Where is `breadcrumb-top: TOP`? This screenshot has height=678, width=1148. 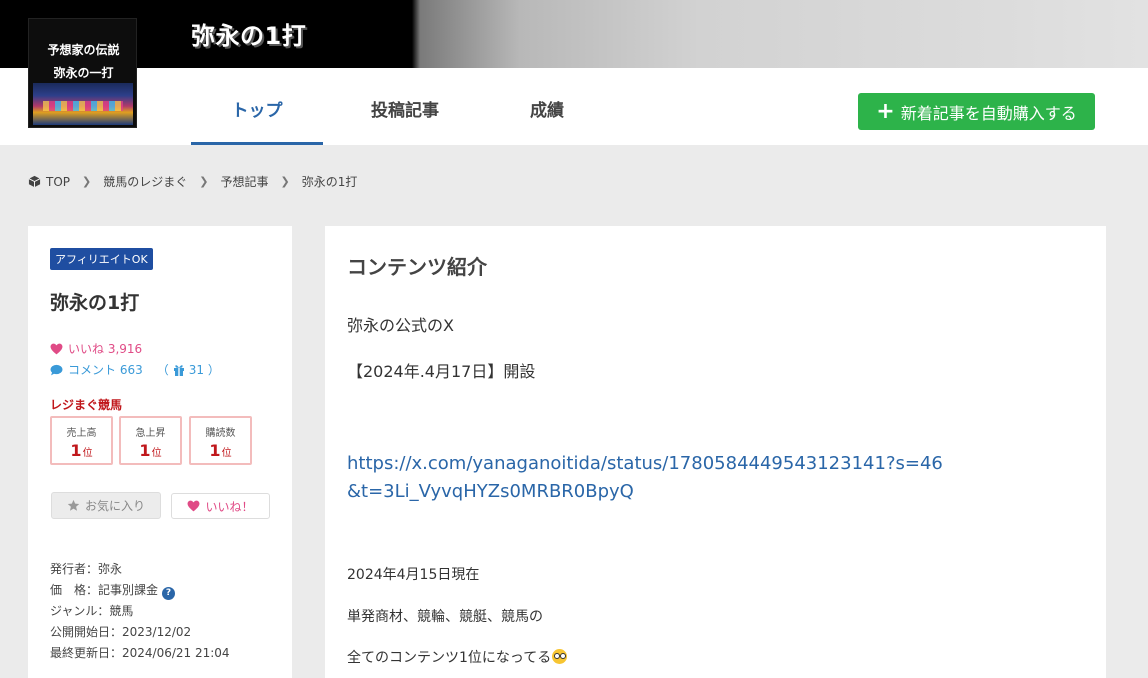 breadcrumb-top: TOP is located at coordinates (58, 182).